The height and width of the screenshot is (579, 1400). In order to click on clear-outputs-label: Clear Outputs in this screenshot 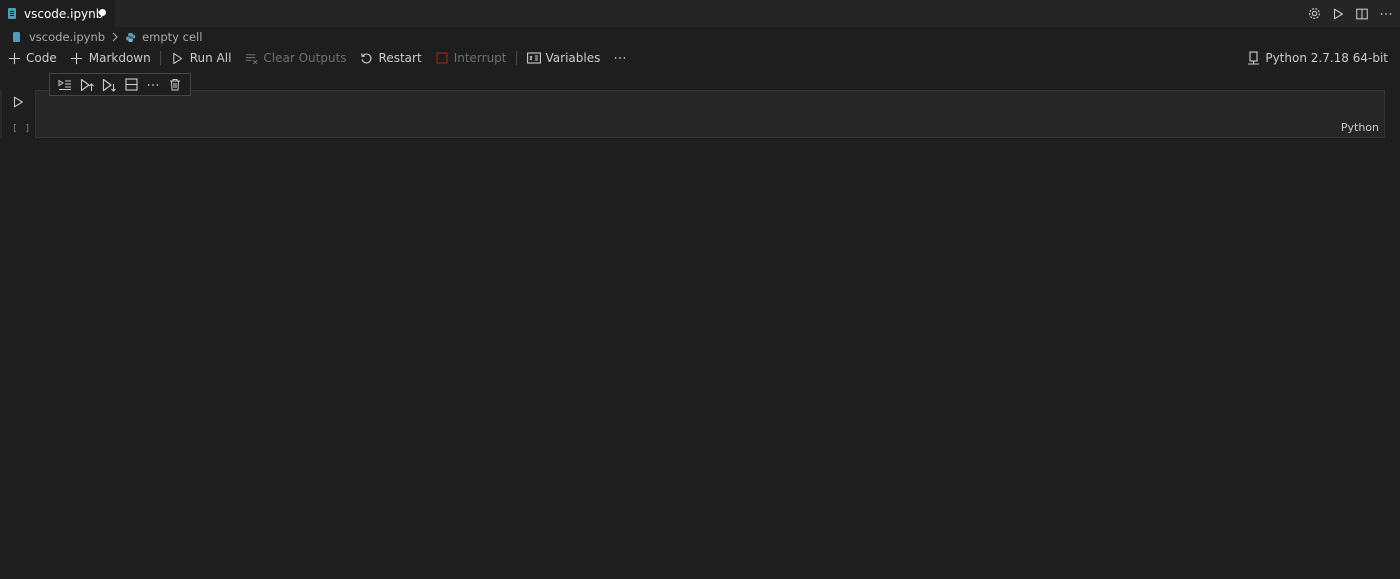, I will do `click(305, 58)`.